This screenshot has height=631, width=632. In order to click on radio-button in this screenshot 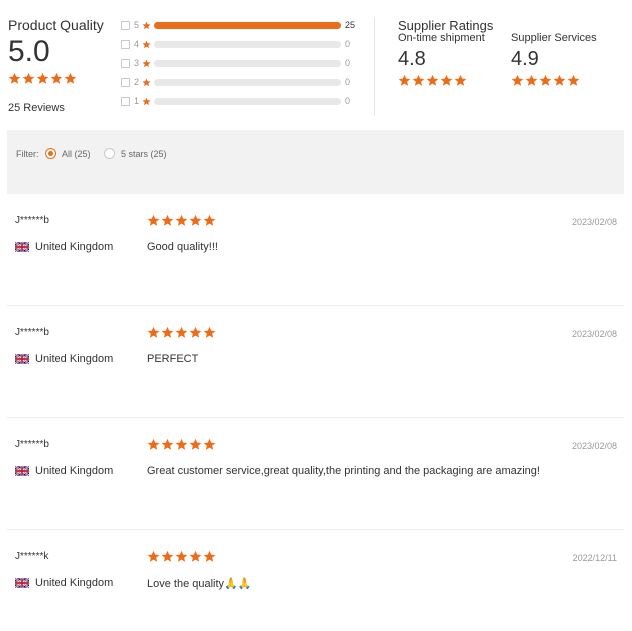, I will do `click(109, 153)`.